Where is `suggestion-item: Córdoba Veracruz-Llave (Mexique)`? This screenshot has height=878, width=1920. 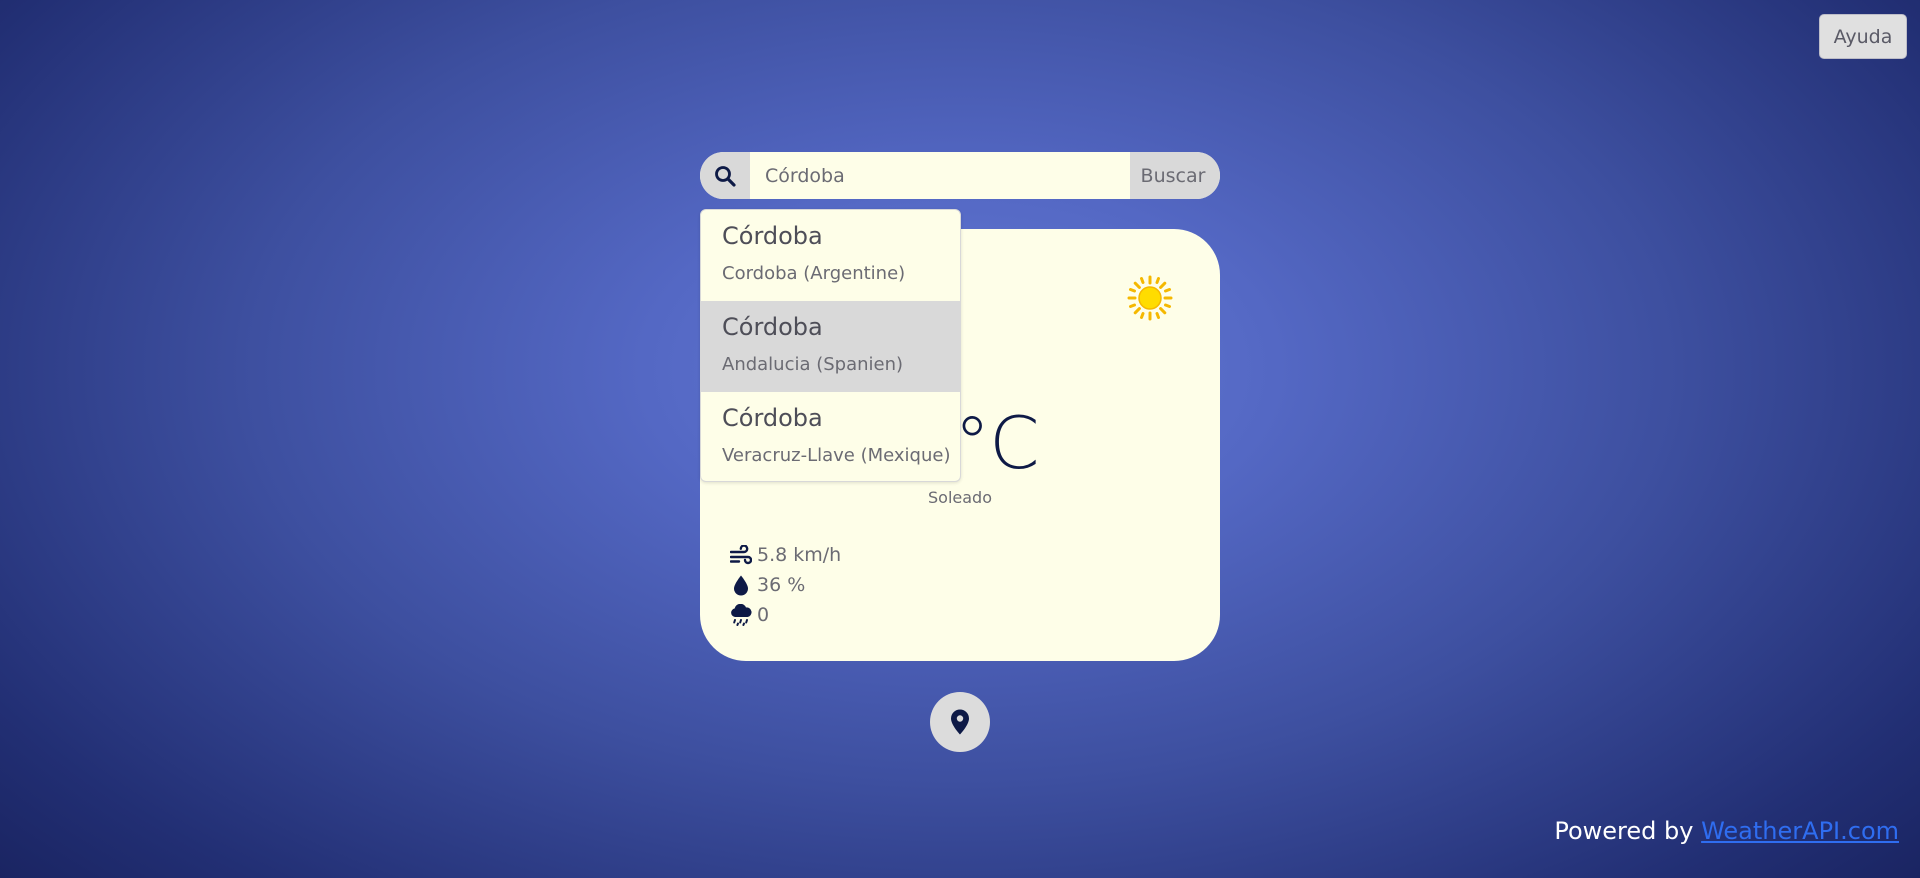
suggestion-item: Córdoba Veracruz-Llave (Mexique) is located at coordinates (830, 436).